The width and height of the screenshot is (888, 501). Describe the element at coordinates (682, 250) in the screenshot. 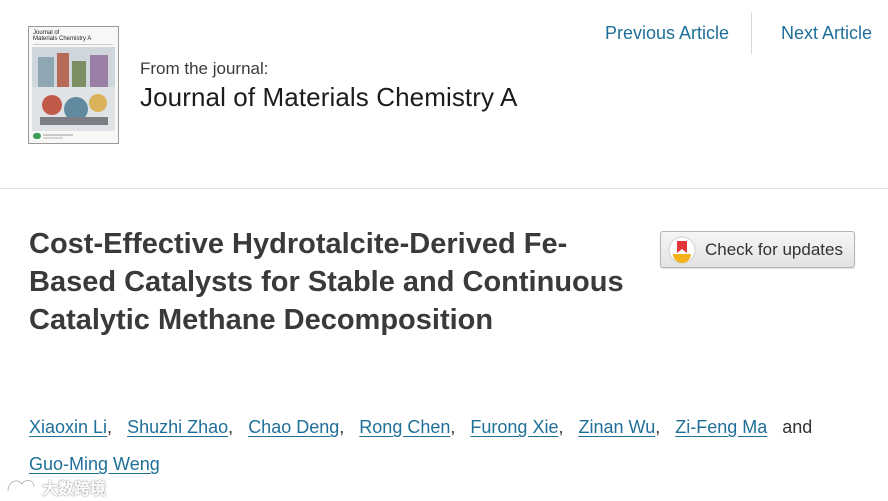

I see `crossmark-icon` at that location.